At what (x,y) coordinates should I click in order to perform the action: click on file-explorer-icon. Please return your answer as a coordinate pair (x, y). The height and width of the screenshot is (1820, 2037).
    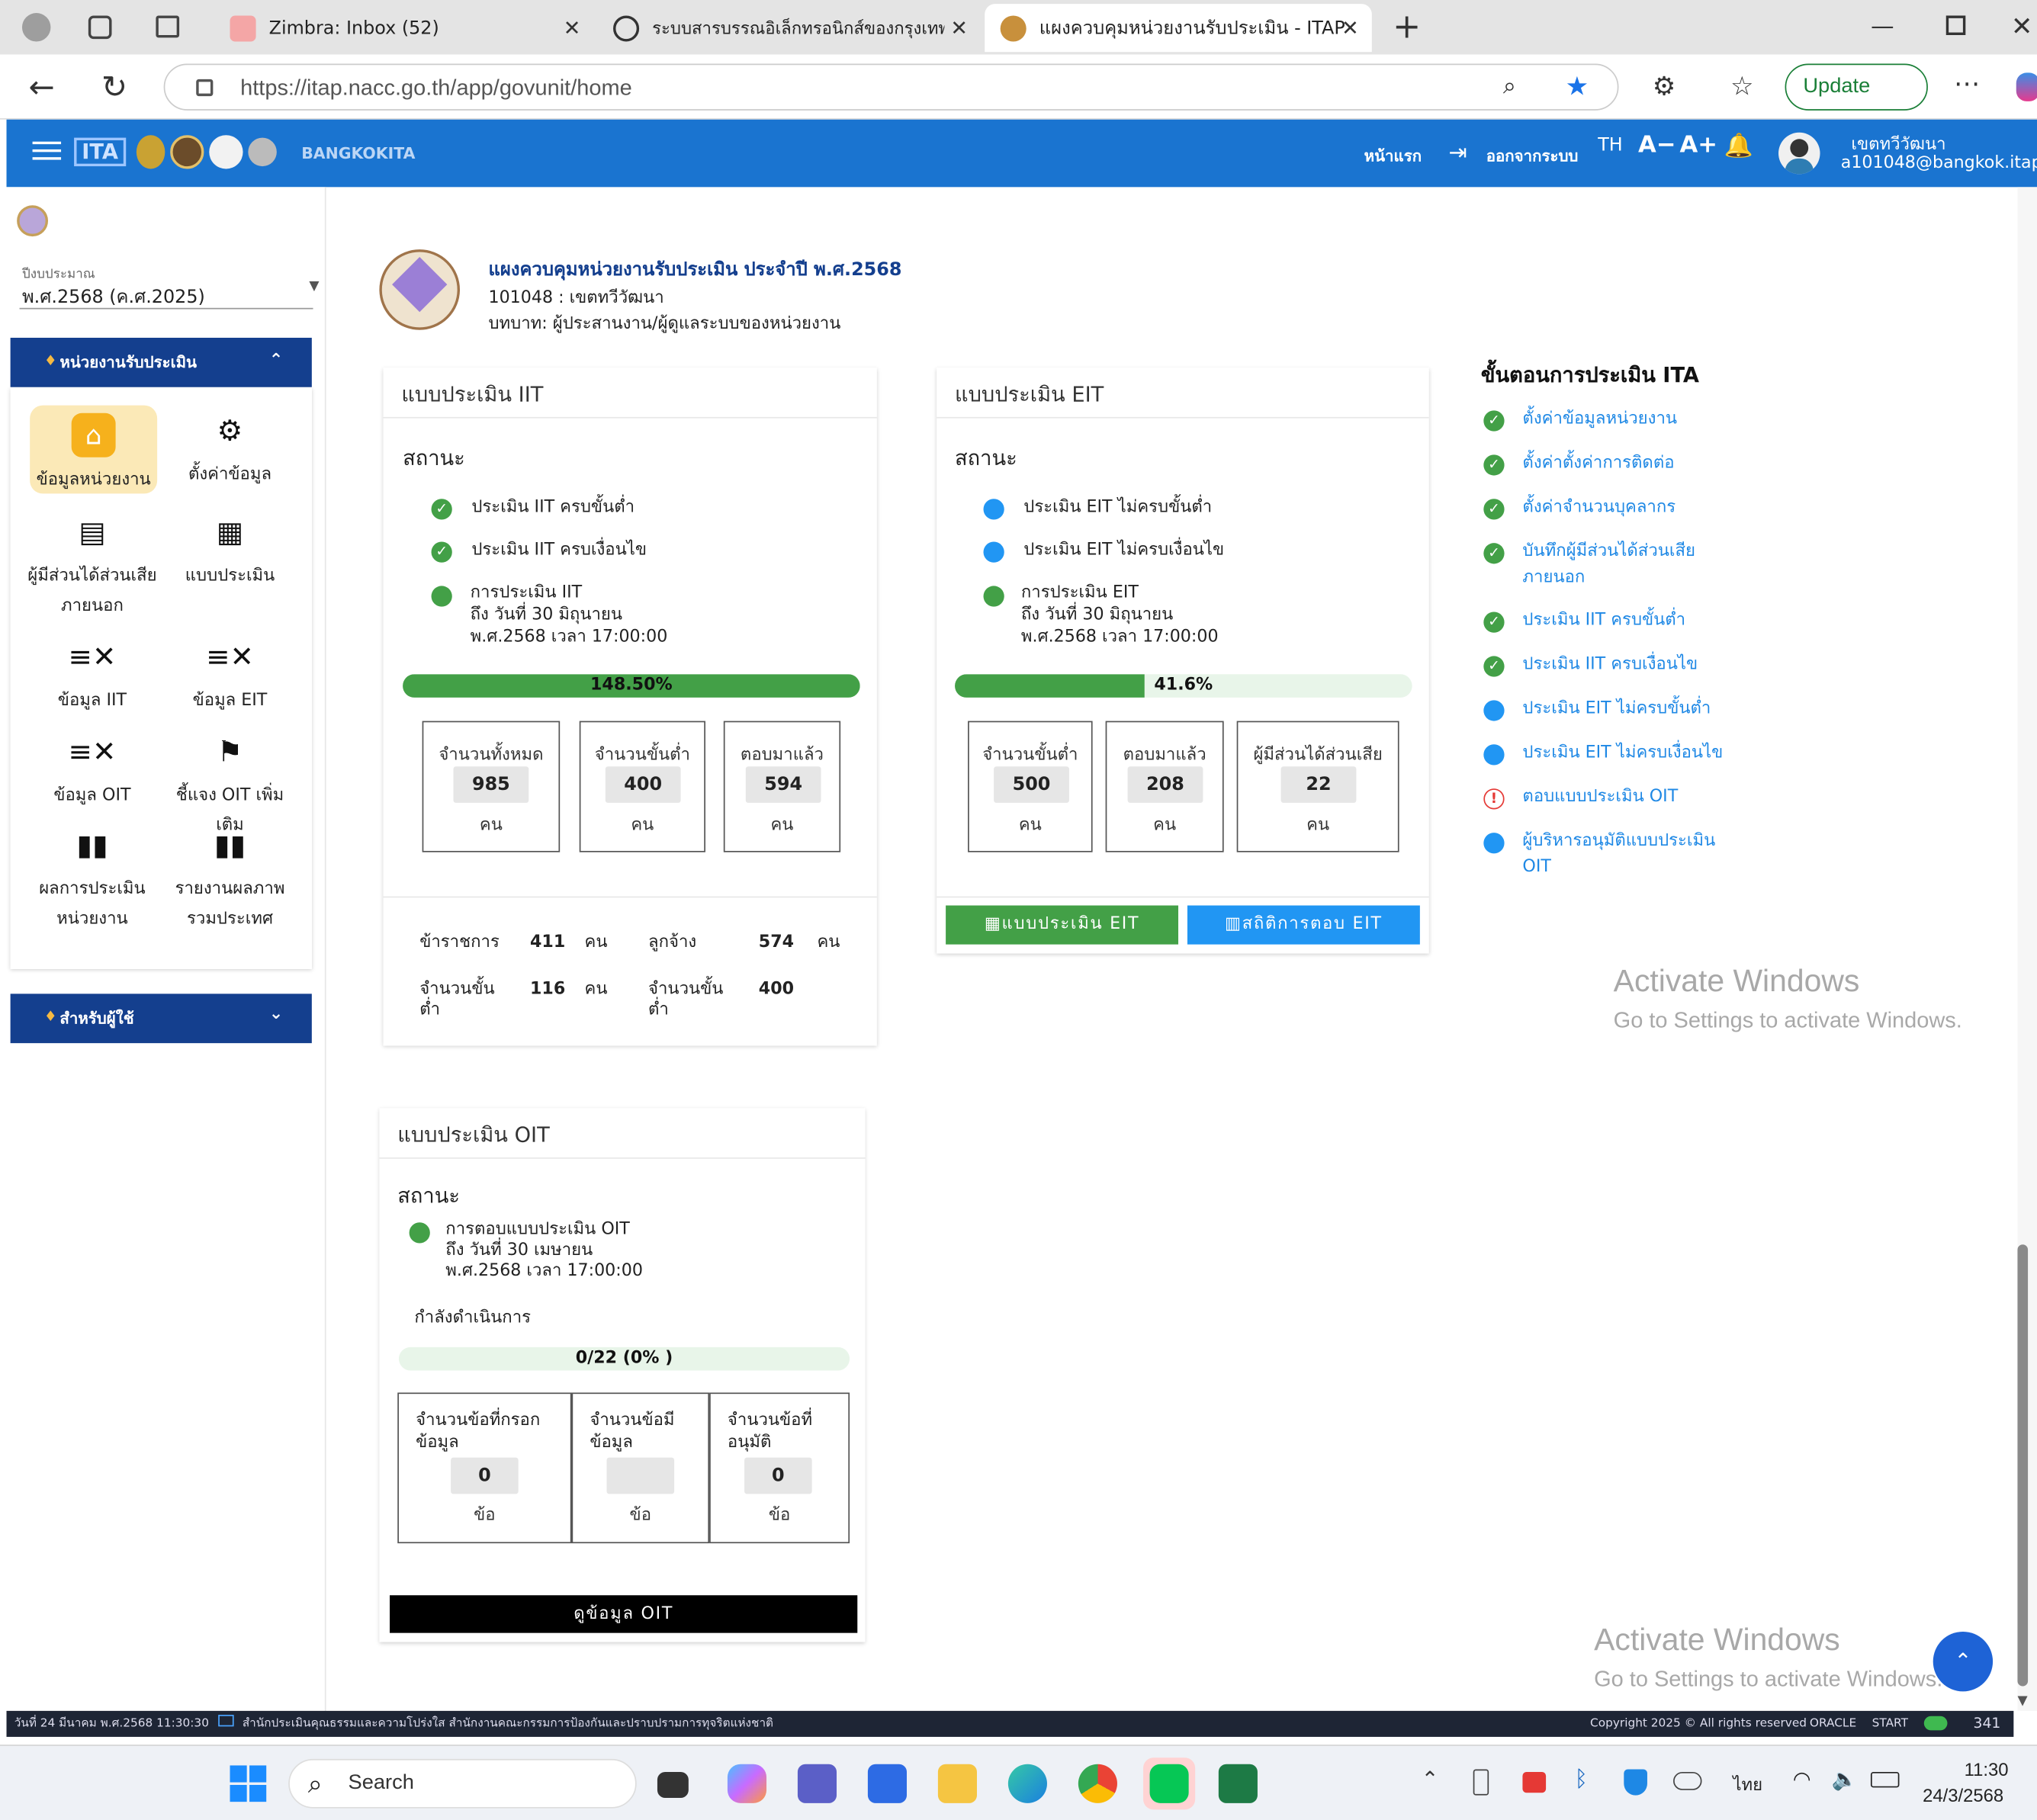
    Looking at the image, I should click on (957, 1783).